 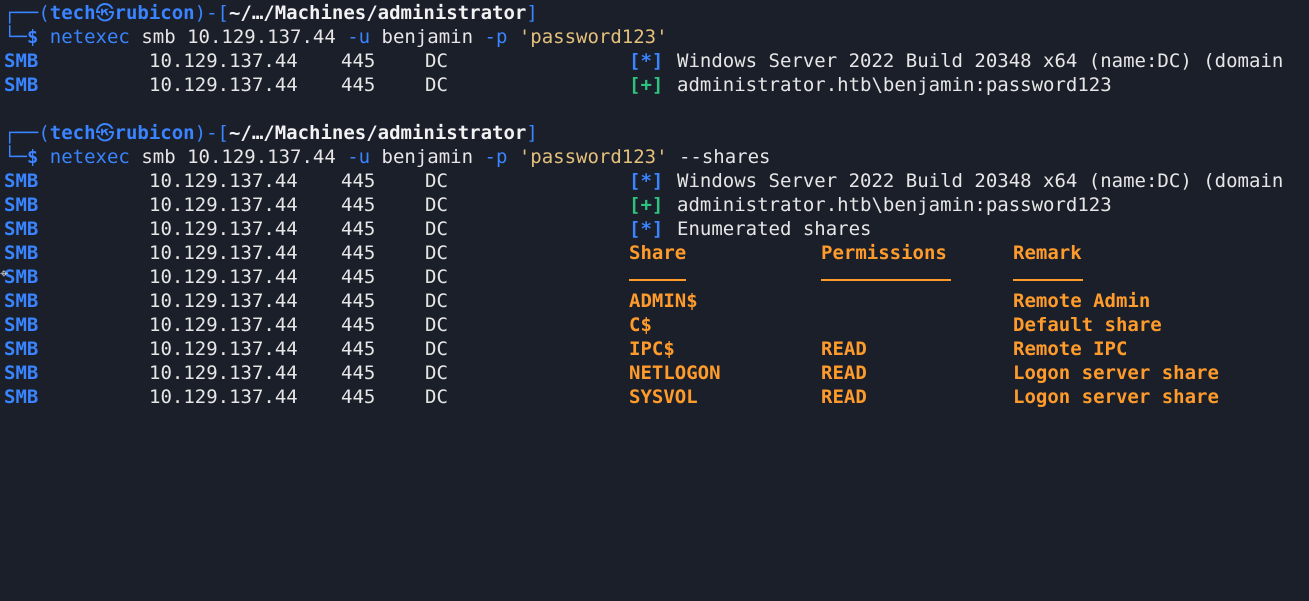 What do you see at coordinates (886, 277) in the screenshot?
I see `permissions-underline` at bounding box center [886, 277].